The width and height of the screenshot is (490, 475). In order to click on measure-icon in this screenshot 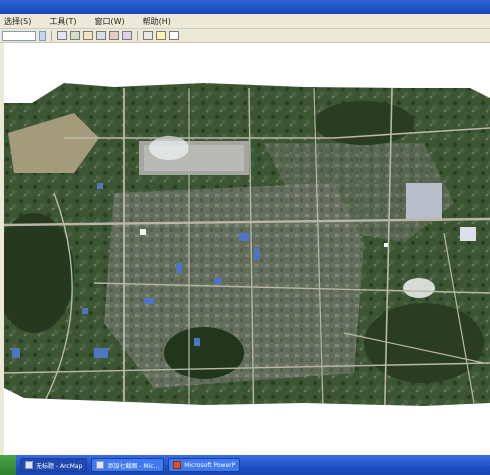, I will do `click(148, 35)`.